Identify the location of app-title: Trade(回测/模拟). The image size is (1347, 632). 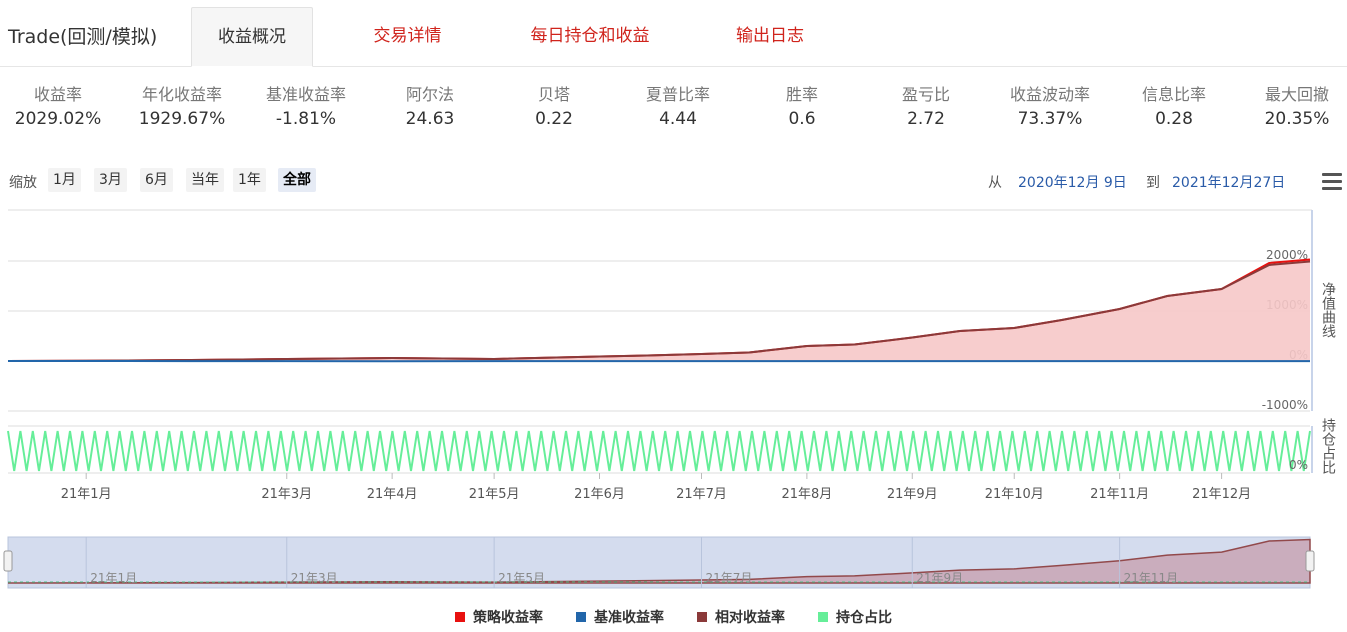
(83, 37).